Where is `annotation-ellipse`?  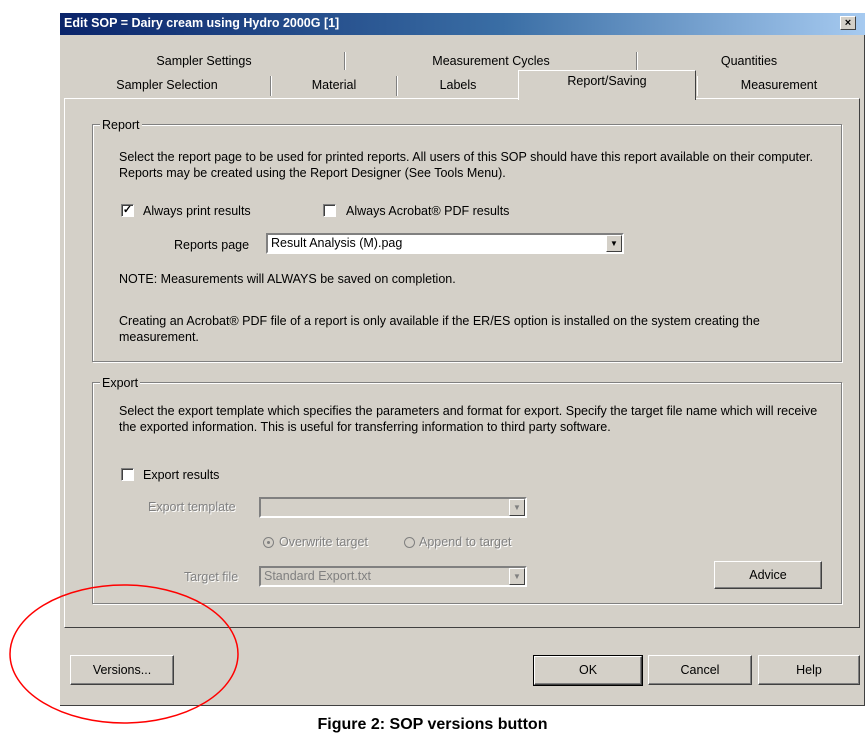 annotation-ellipse is located at coordinates (124, 654).